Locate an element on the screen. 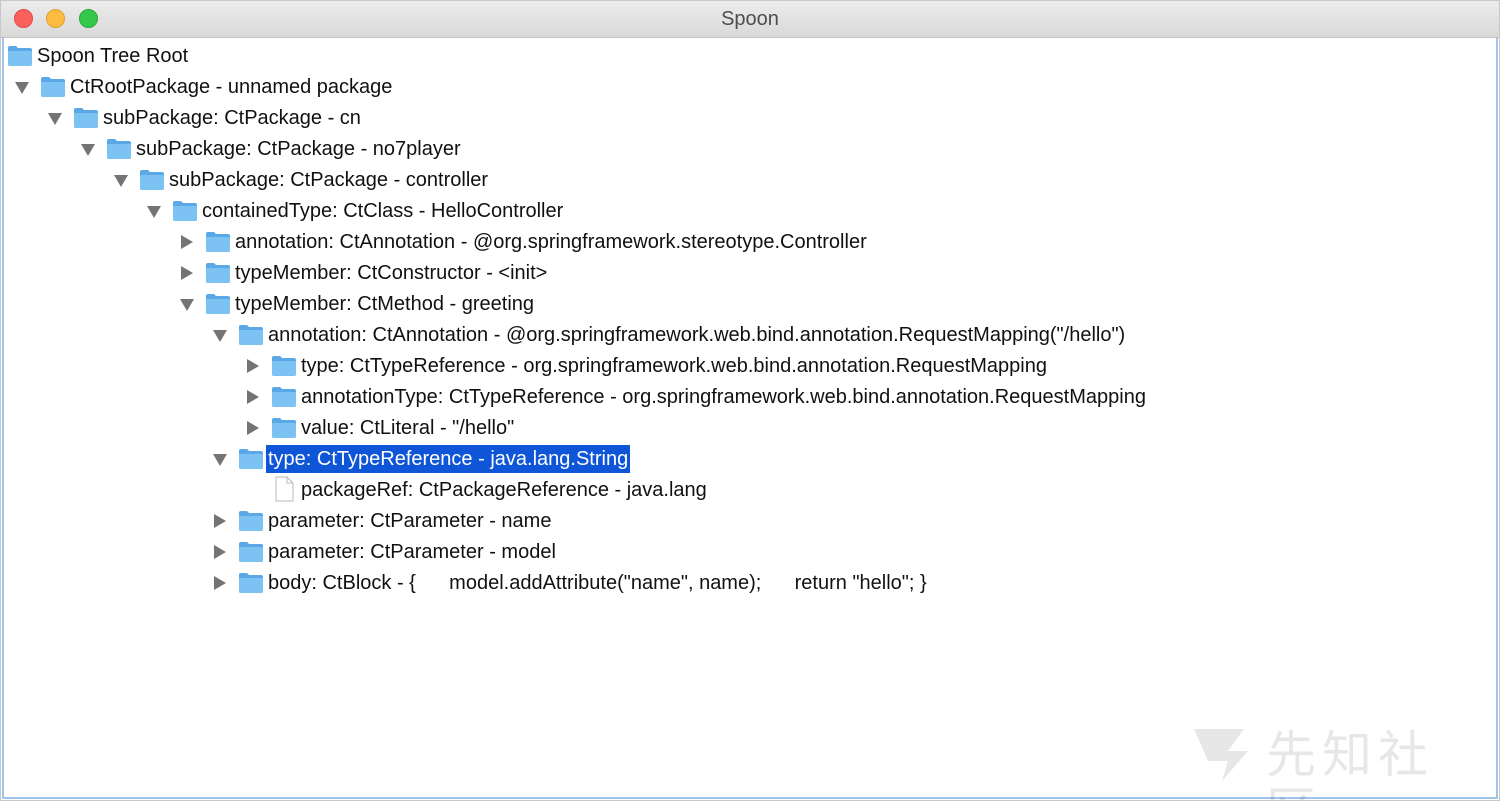 The image size is (1500, 801). window-title: Spoon is located at coordinates (750, 19).